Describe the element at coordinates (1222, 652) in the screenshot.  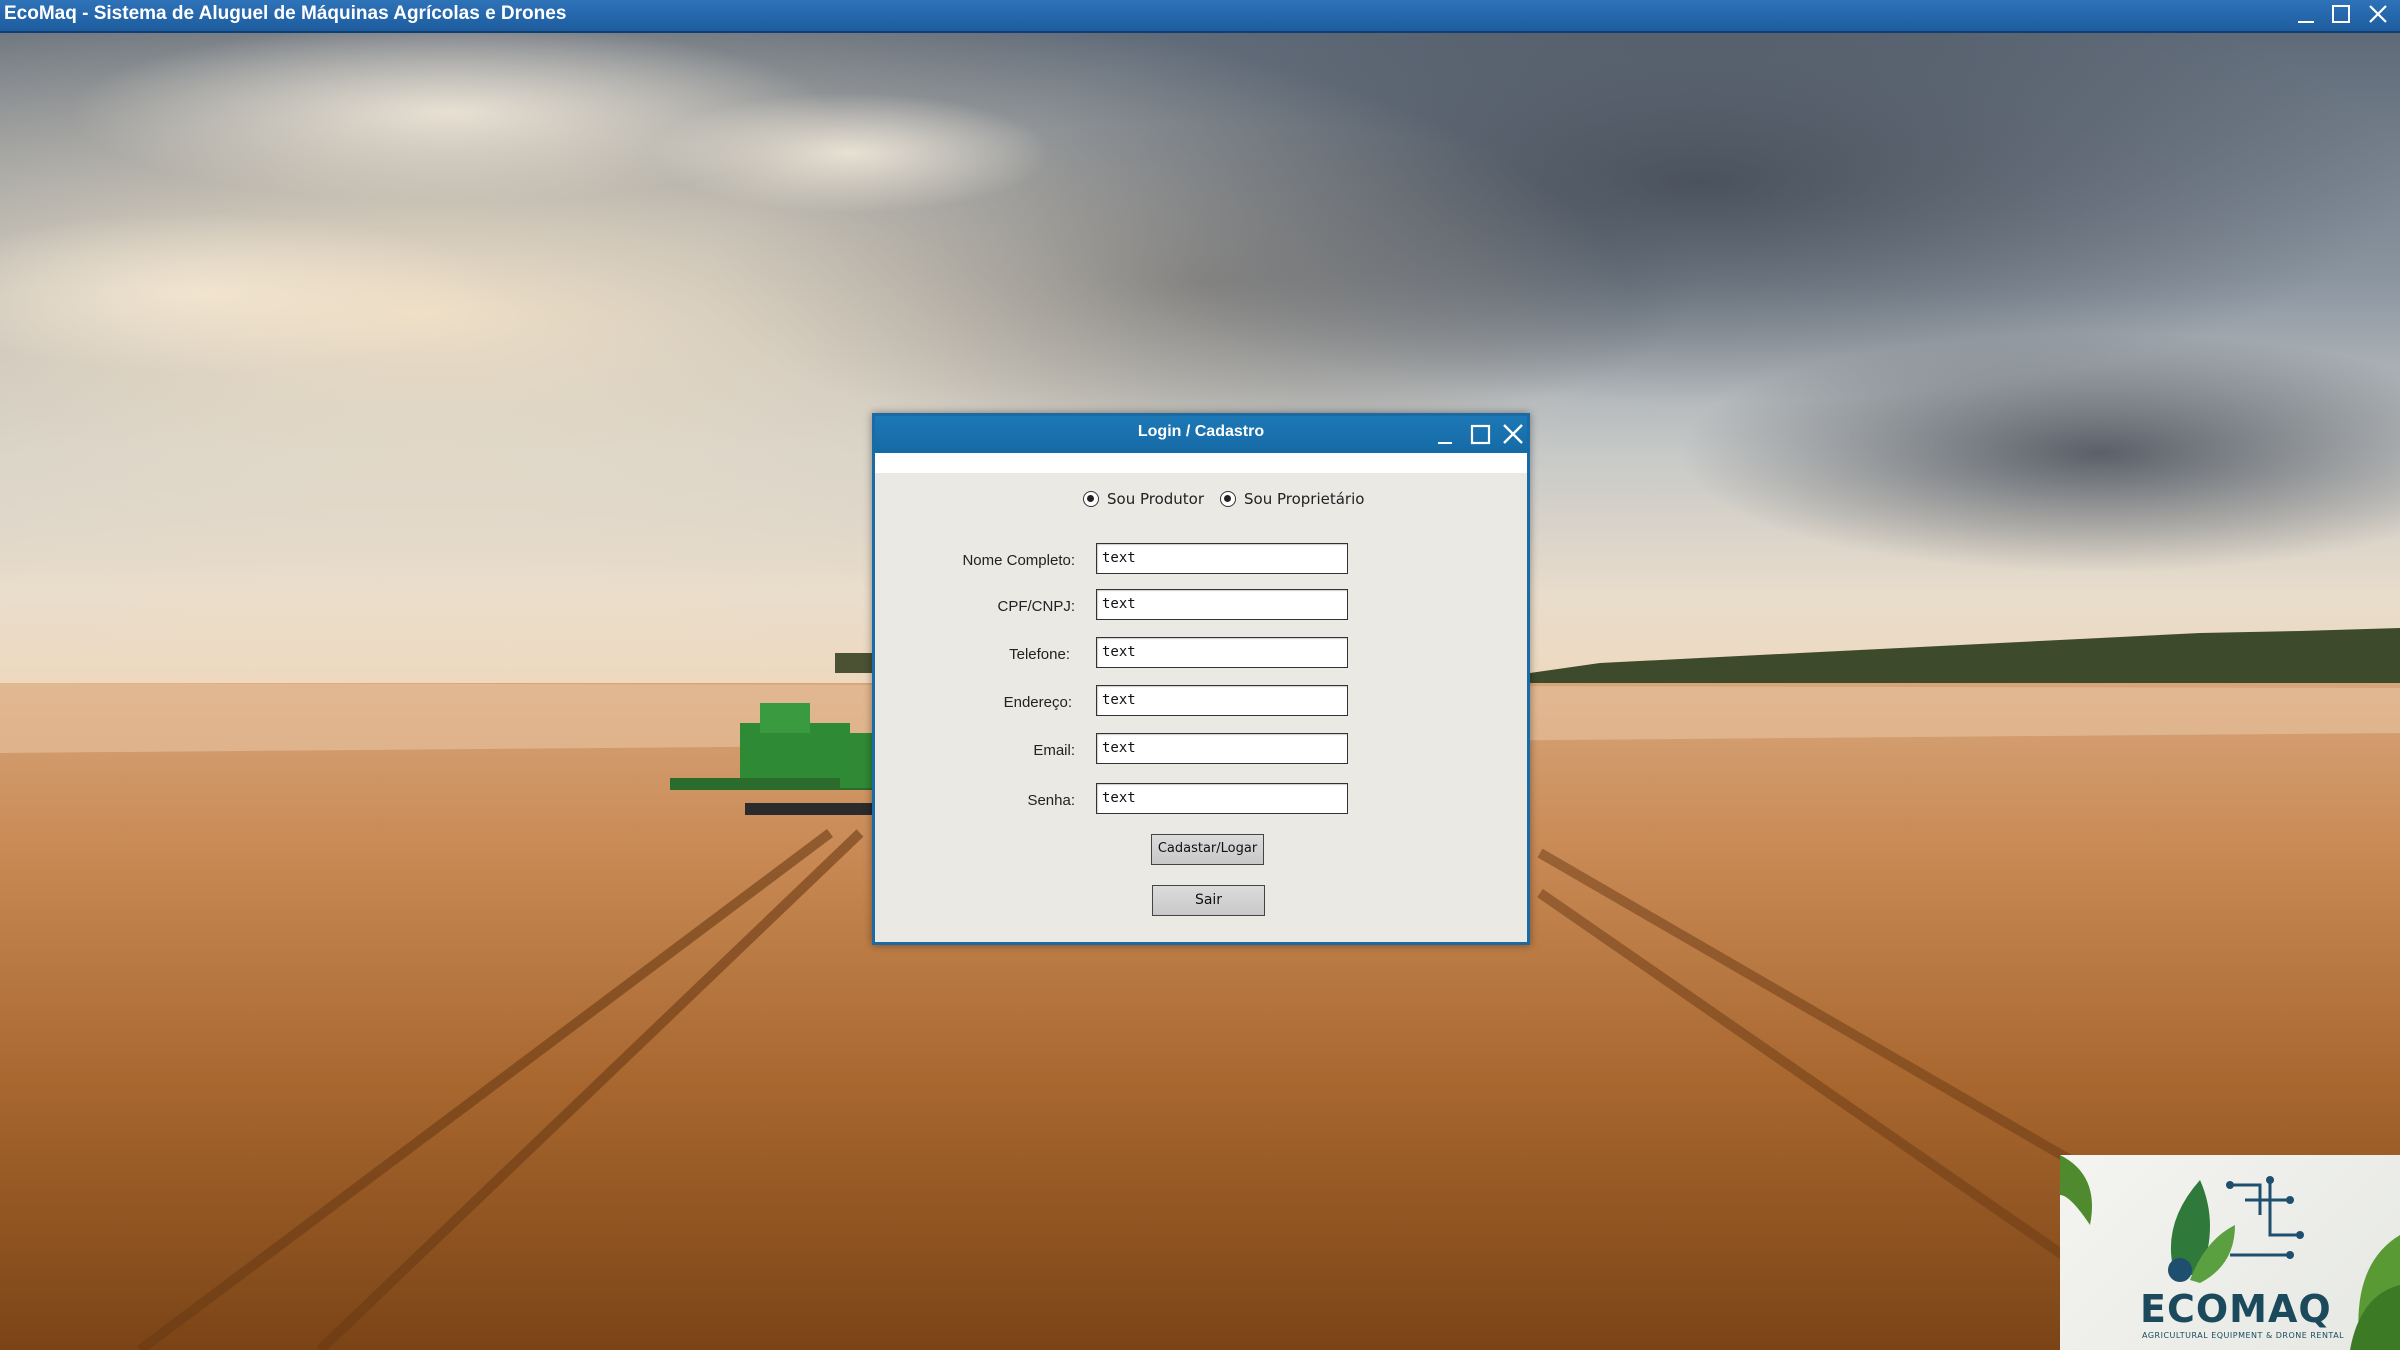
I see `telefone-input: text` at that location.